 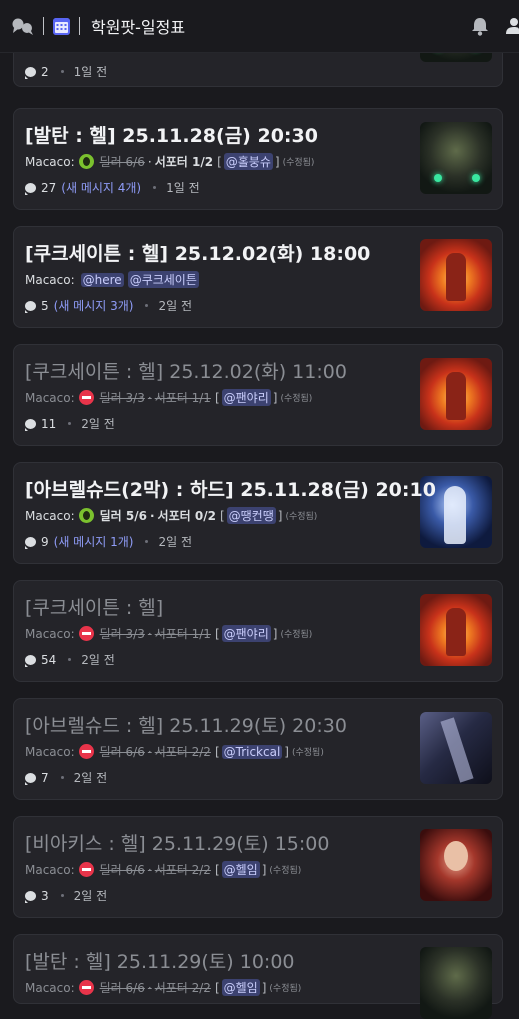 I want to click on support-count: 서포터 1/1, so click(x=182, y=398).